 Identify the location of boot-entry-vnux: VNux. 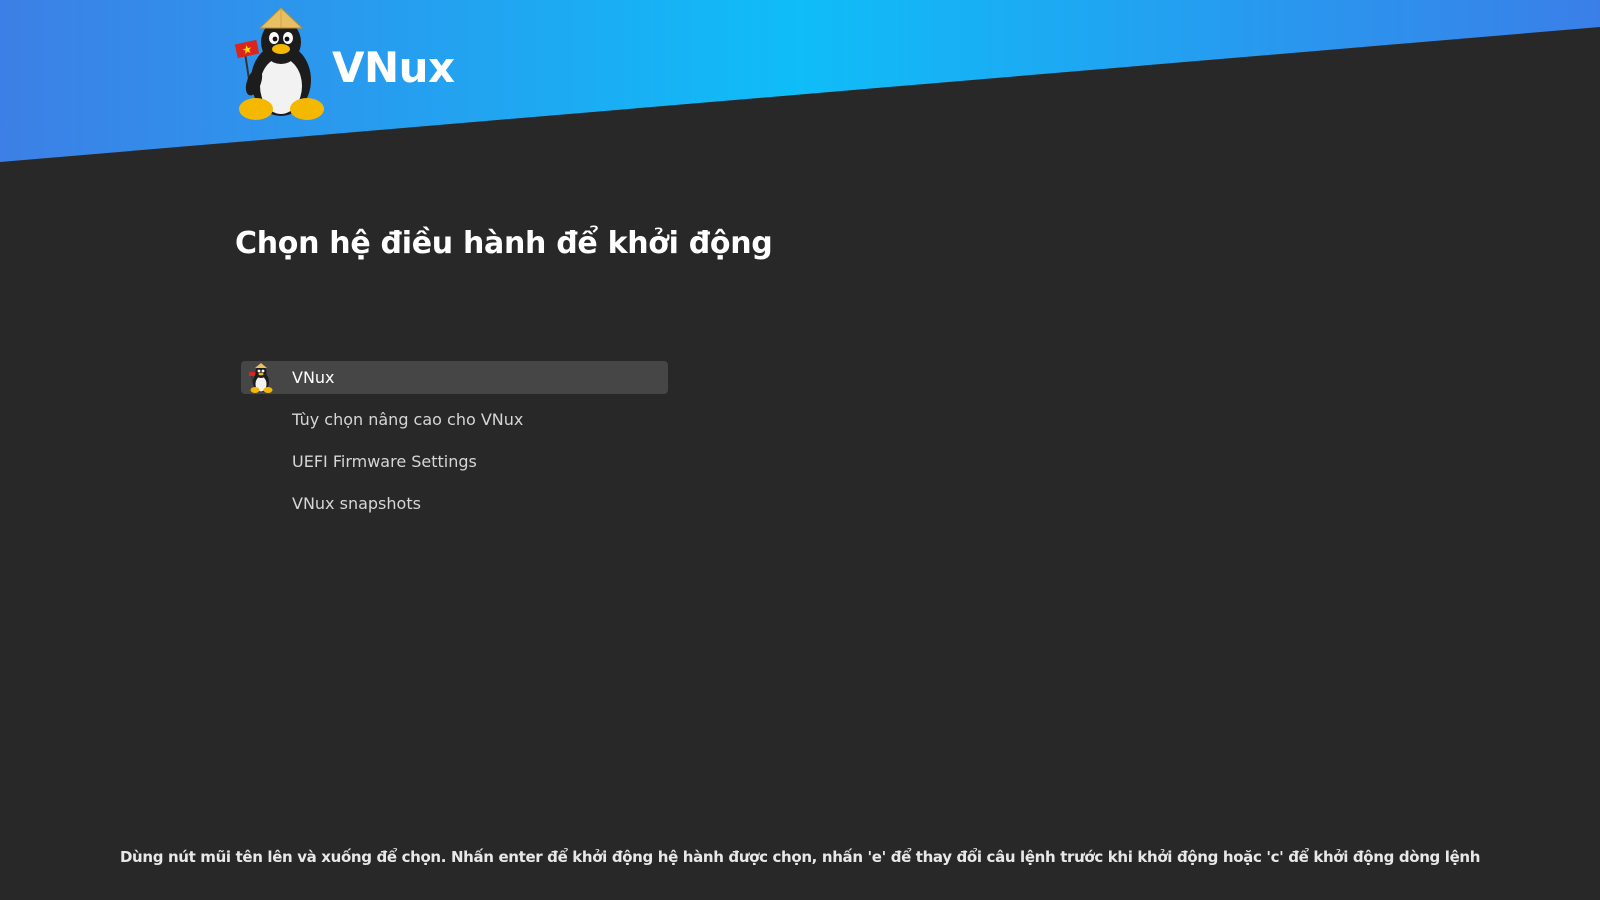
(454, 377).